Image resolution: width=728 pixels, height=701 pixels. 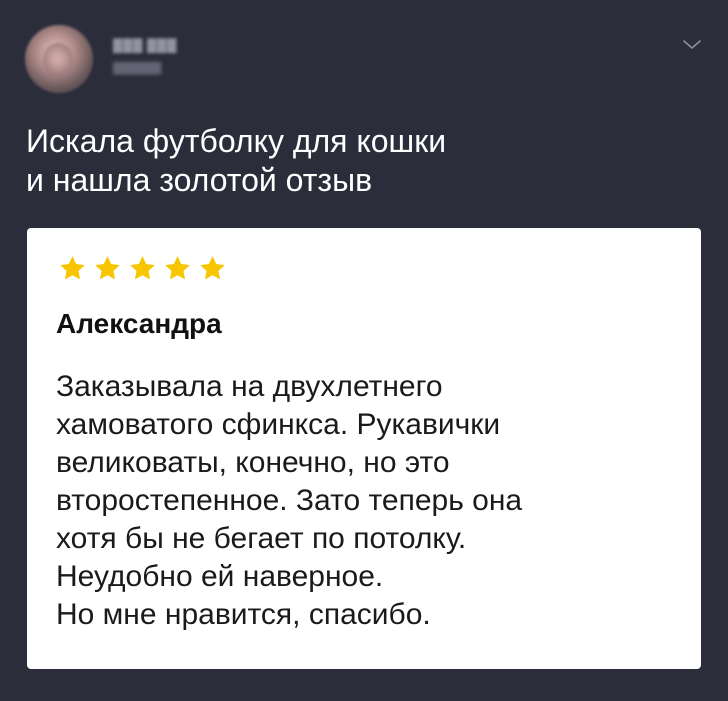 What do you see at coordinates (145, 44) in the screenshot?
I see `username-blurred: ▓▓▓ ▓▓▓` at bounding box center [145, 44].